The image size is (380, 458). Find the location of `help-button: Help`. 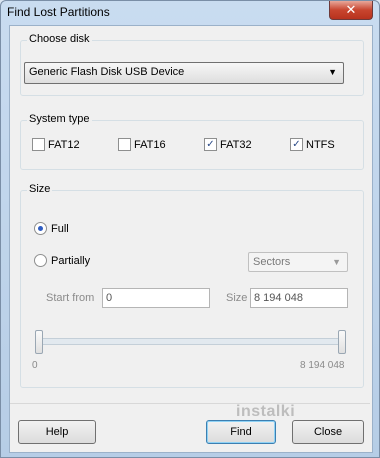

help-button: Help is located at coordinates (57, 432).